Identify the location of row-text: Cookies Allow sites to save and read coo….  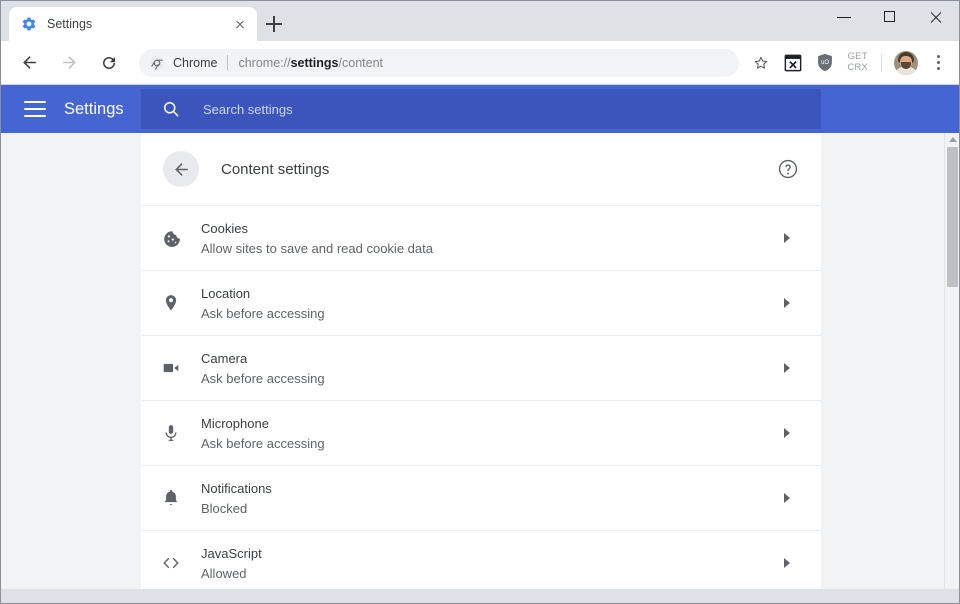
(488, 238).